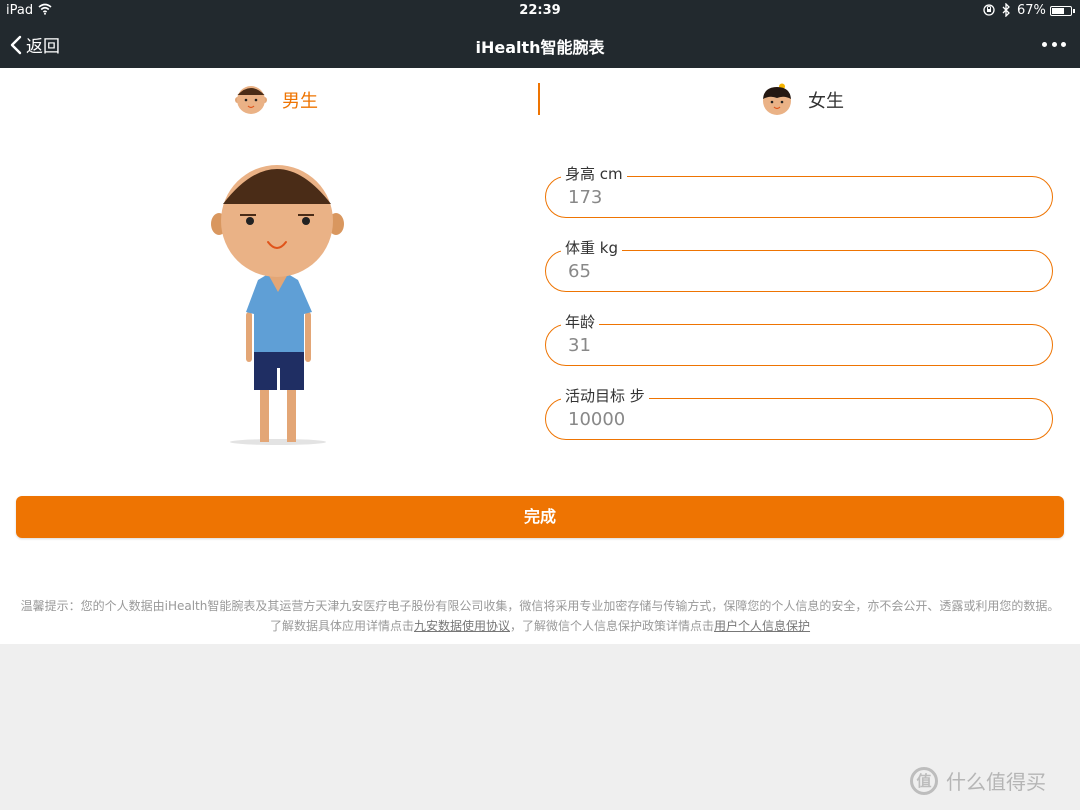 The image size is (1080, 810). What do you see at coordinates (597, 419) in the screenshot?
I see `activity-goal-value: 10000` at bounding box center [597, 419].